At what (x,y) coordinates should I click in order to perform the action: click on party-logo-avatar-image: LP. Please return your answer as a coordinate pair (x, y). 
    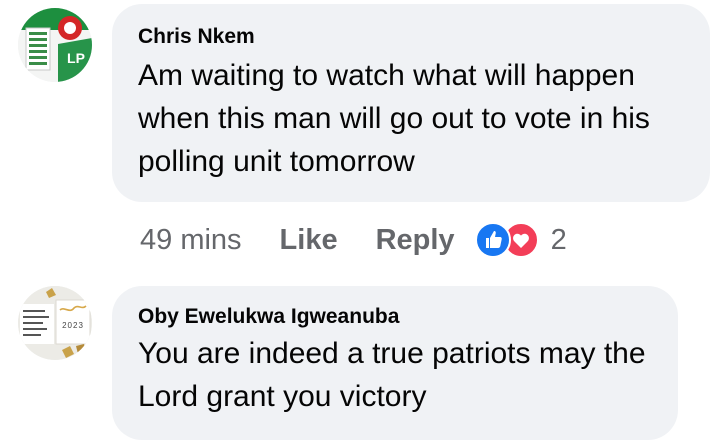
    Looking at the image, I should click on (55, 45).